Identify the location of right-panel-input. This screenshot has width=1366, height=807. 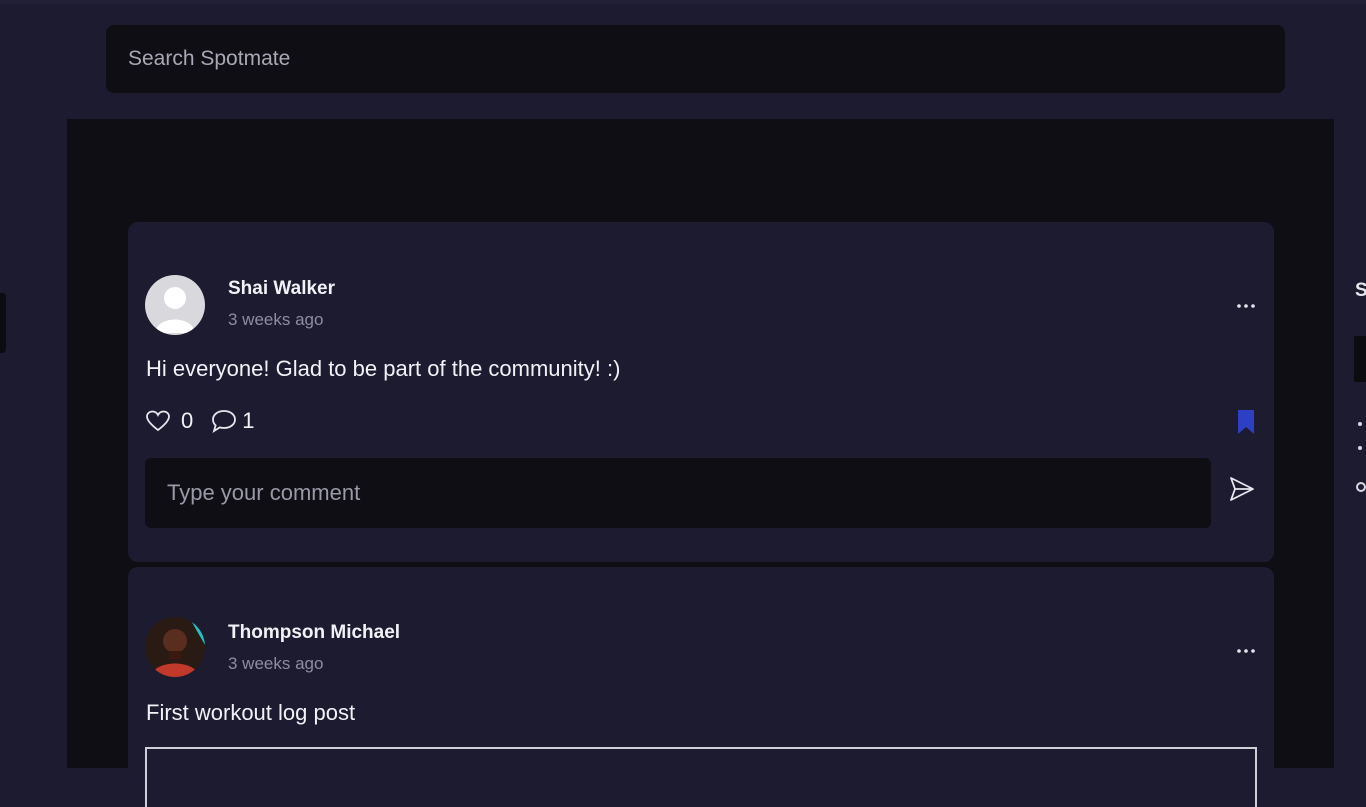
(1360, 359).